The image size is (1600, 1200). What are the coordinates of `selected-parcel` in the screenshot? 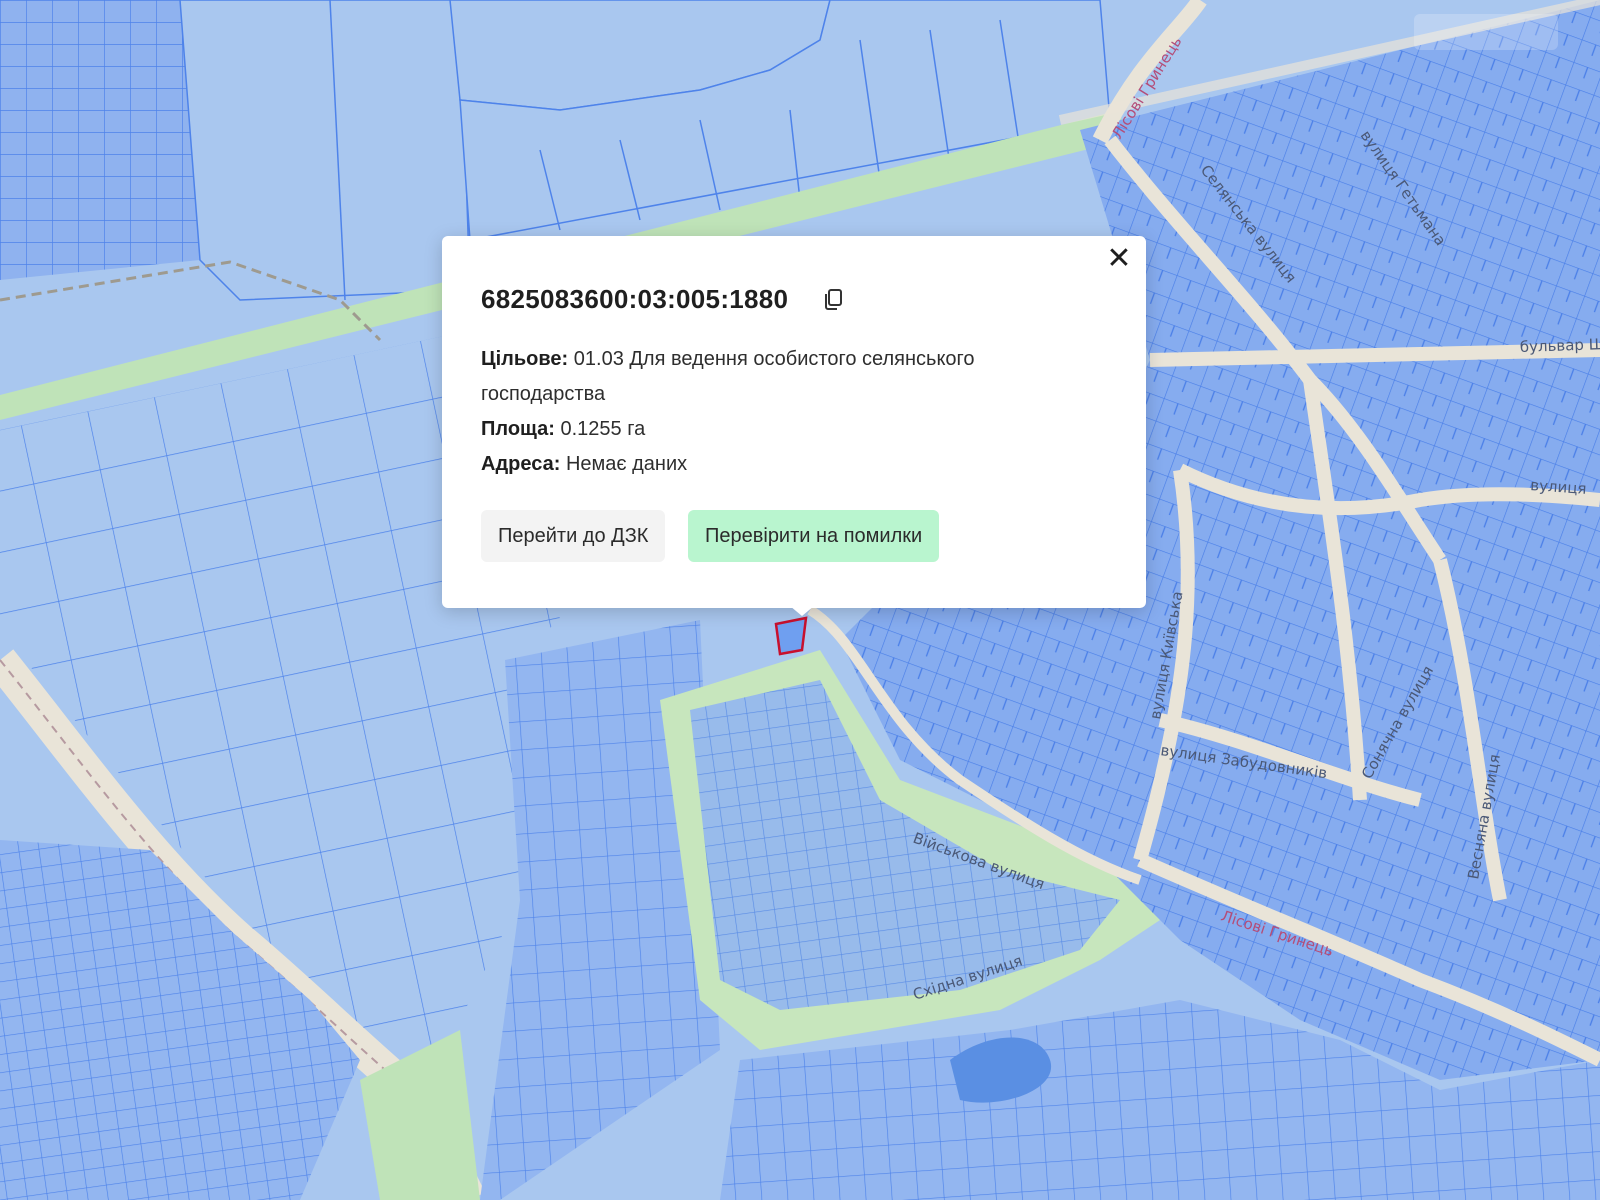 It's located at (791, 636).